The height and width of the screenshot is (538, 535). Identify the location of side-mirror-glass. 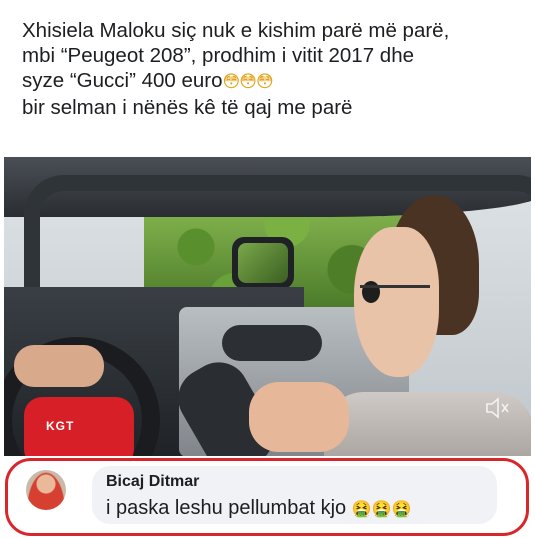
(263, 263).